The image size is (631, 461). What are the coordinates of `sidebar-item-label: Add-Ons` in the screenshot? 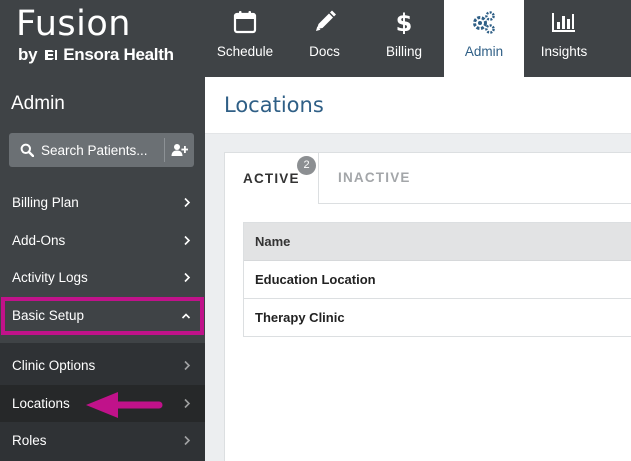 It's located at (39, 240).